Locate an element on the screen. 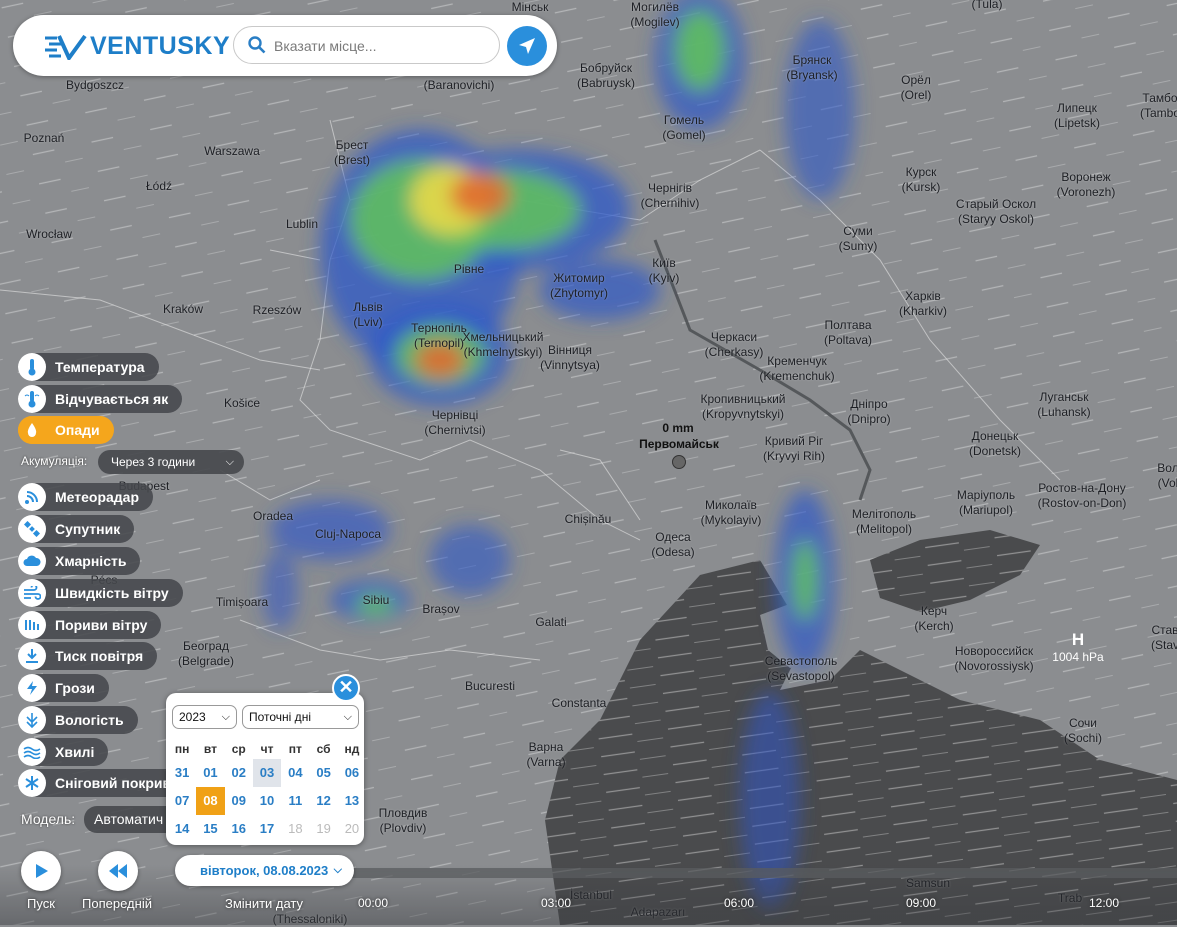  city-label: Житомир (Zhytomyr) is located at coordinates (579, 286).